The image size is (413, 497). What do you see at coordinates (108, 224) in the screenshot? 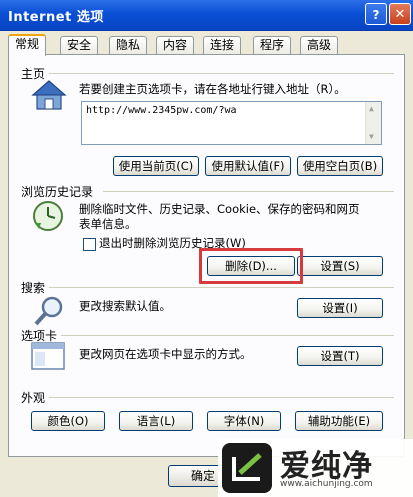
I see `history-description-line2: 表单信息。` at bounding box center [108, 224].